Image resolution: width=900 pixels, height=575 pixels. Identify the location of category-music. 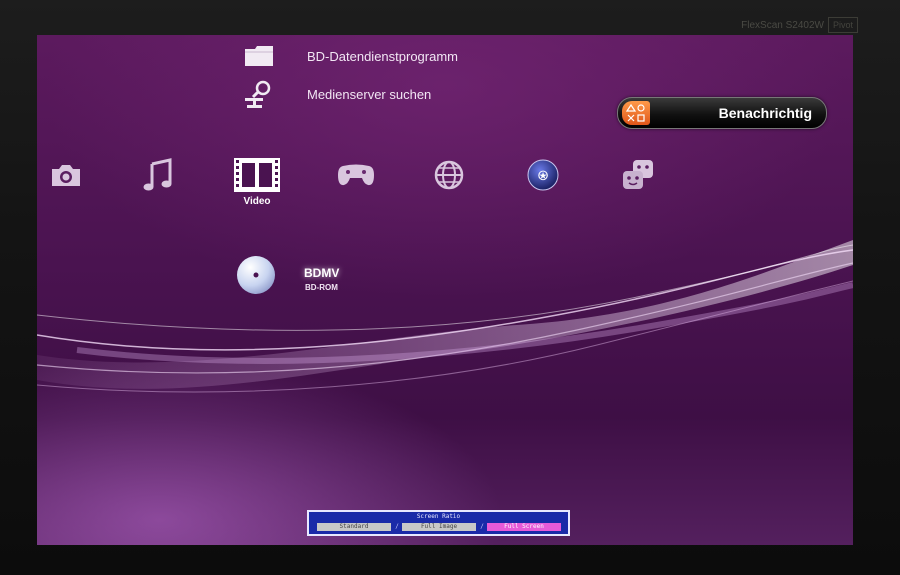
(158, 175).